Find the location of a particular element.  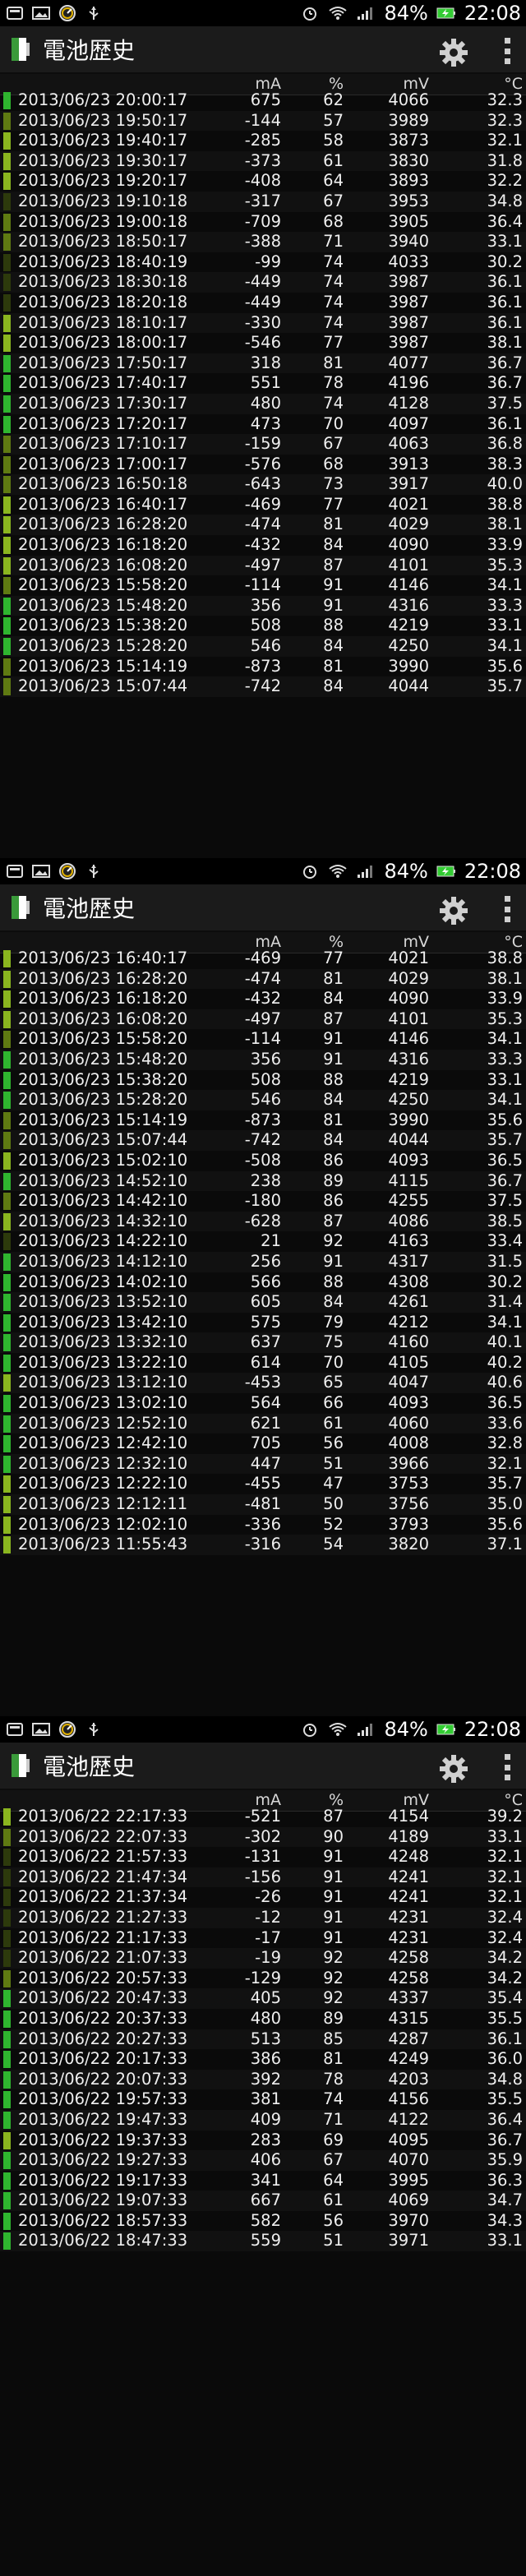

current-ma: -317 is located at coordinates (262, 200).